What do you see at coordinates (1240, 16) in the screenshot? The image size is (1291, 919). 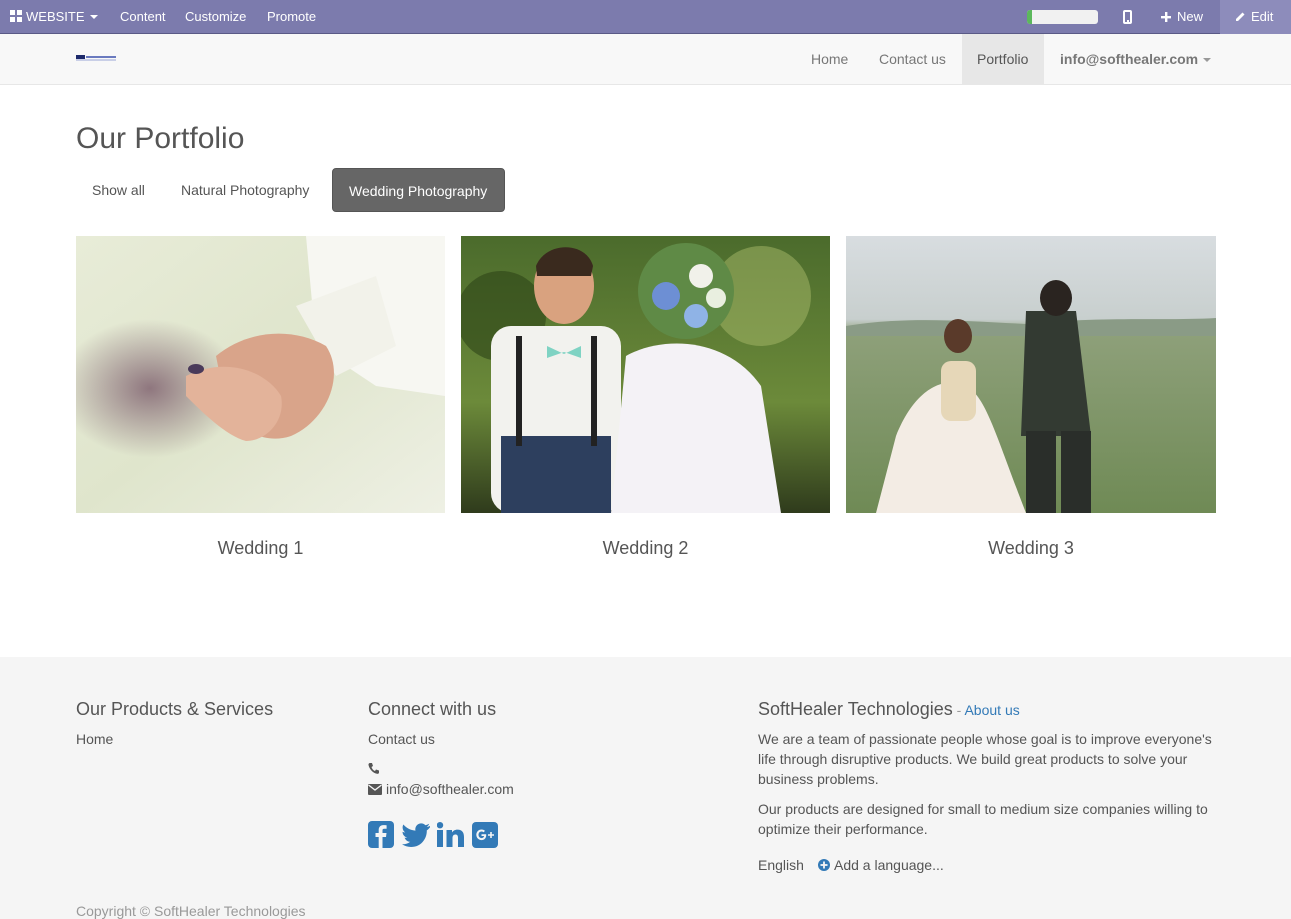 I see `pencil-icon` at bounding box center [1240, 16].